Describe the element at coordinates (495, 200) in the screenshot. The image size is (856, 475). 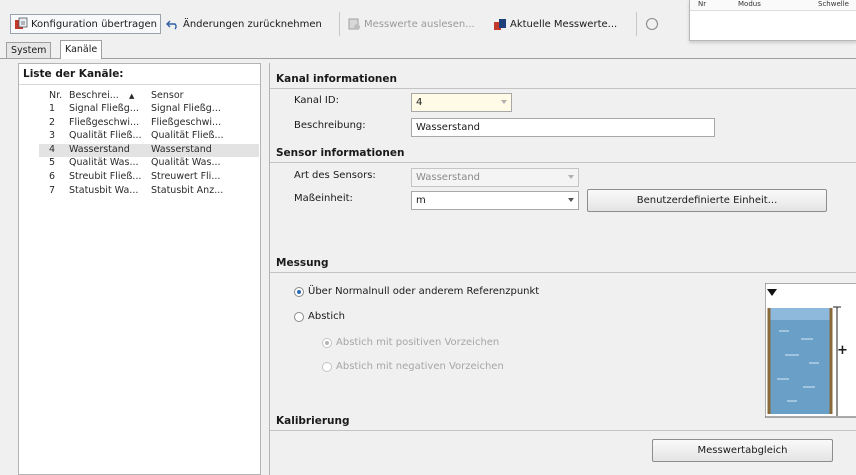
I see `unit-dropdown: m` at that location.